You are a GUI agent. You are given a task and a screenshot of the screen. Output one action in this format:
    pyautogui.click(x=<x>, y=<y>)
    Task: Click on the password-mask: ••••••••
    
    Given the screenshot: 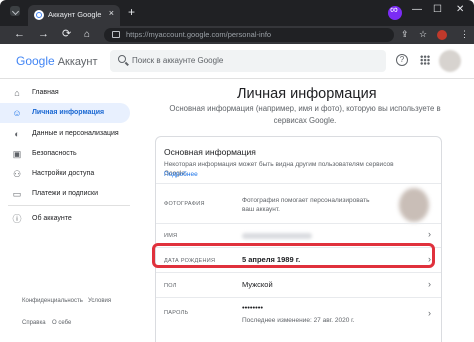 What is the action you would take?
    pyautogui.click(x=253, y=307)
    